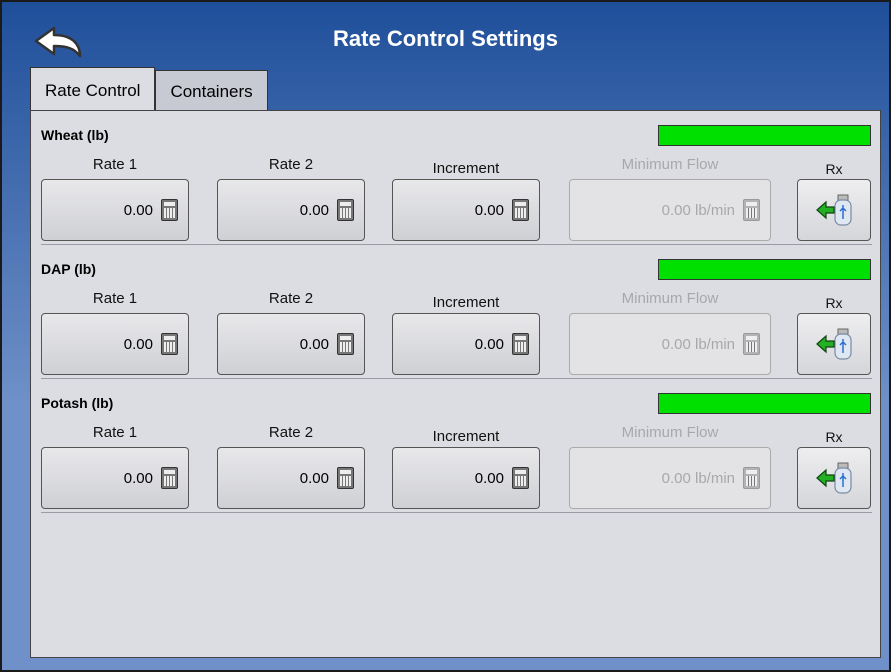  Describe the element at coordinates (75, 135) in the screenshot. I see `product-name: Wheat (lb)` at that location.